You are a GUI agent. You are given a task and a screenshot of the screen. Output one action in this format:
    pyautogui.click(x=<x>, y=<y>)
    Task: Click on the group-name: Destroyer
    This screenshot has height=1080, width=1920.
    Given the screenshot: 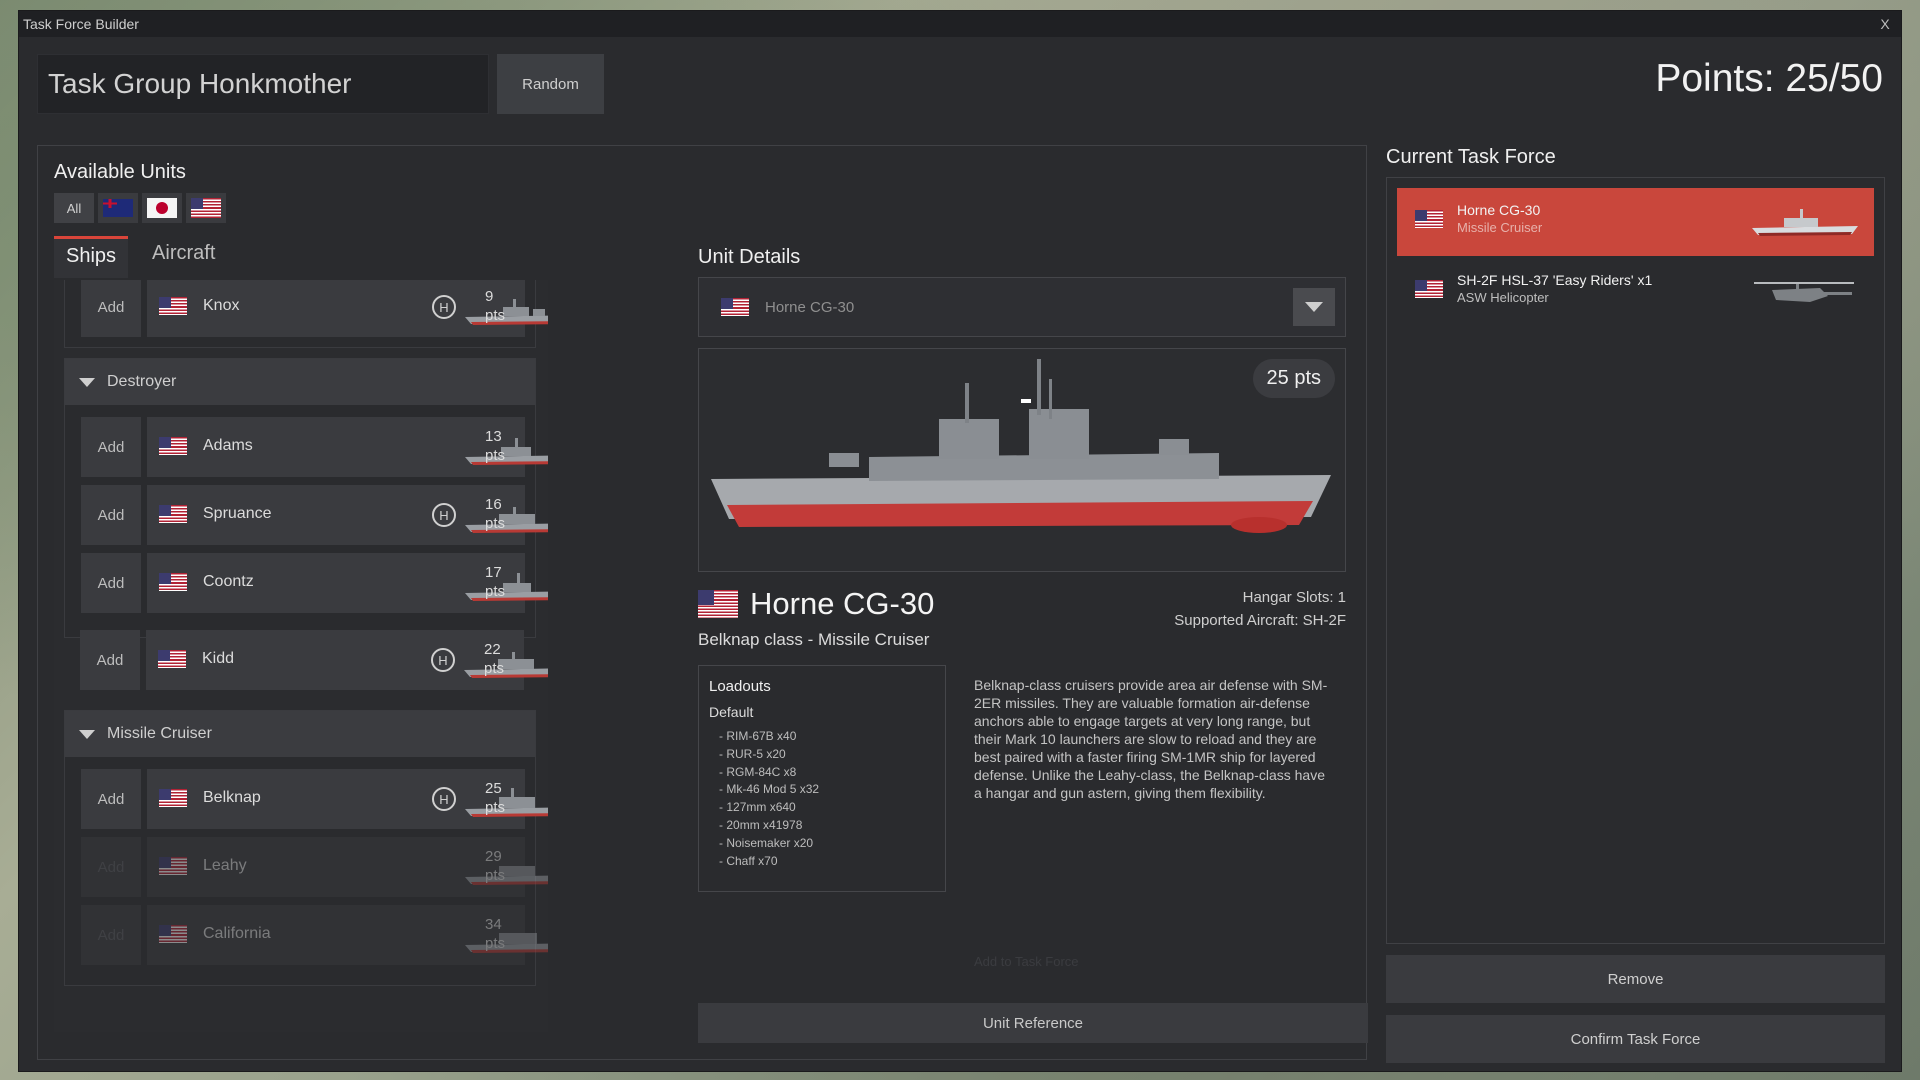 What is the action you would take?
    pyautogui.click(x=142, y=381)
    